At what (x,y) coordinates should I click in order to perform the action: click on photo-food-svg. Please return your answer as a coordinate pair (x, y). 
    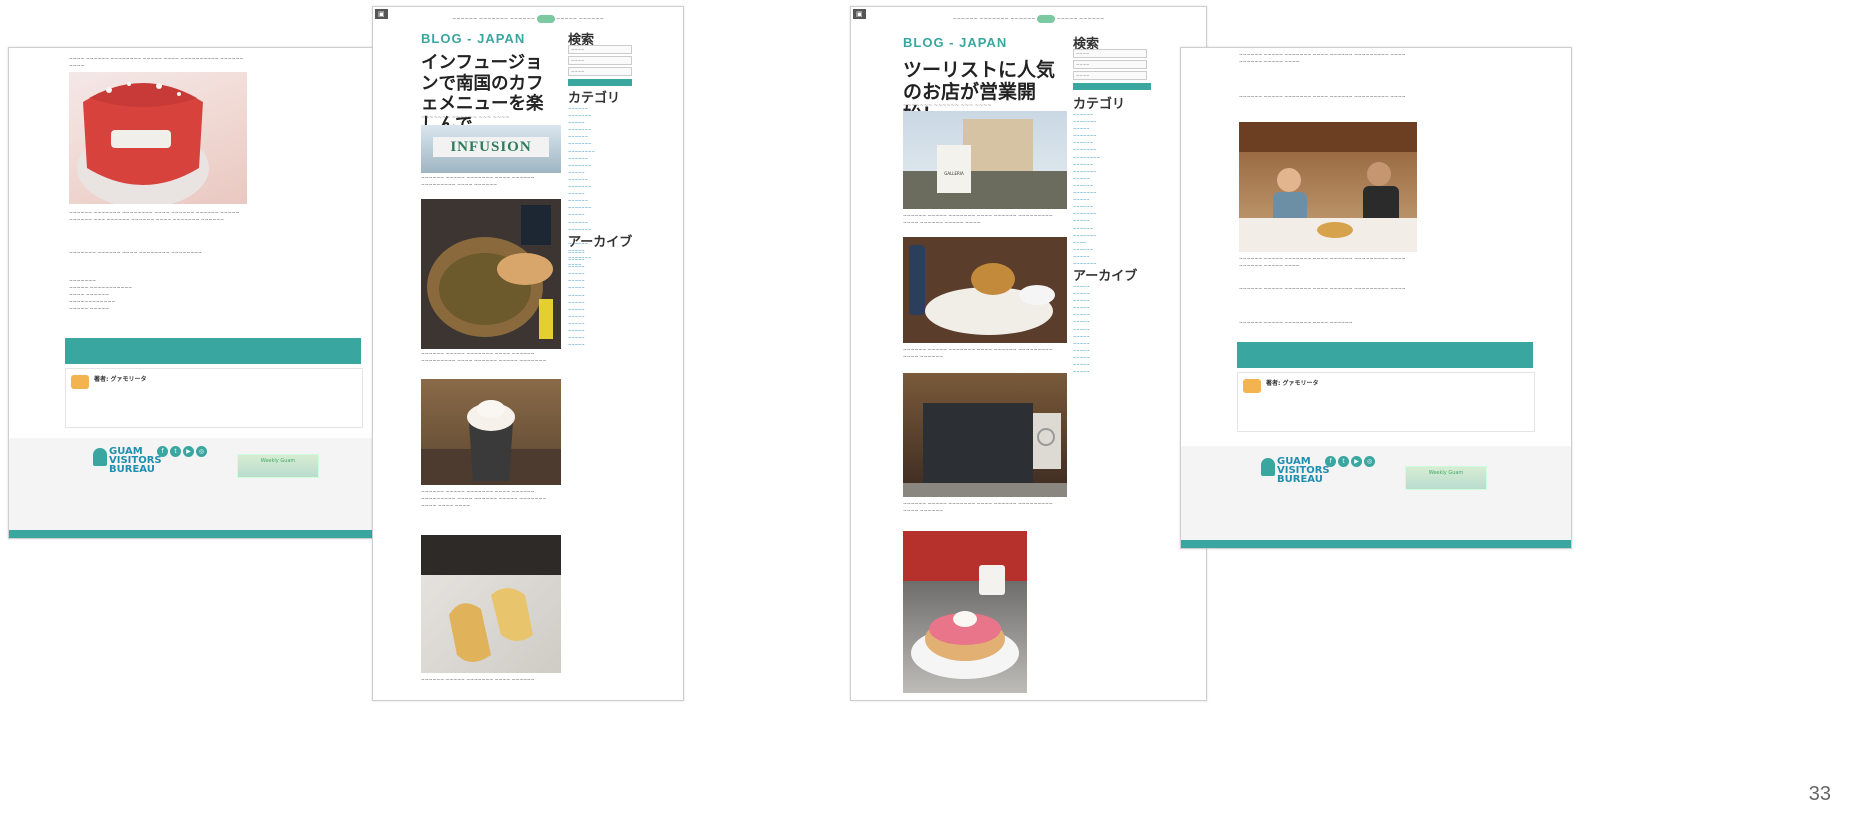
    Looking at the image, I should click on (490, 272).